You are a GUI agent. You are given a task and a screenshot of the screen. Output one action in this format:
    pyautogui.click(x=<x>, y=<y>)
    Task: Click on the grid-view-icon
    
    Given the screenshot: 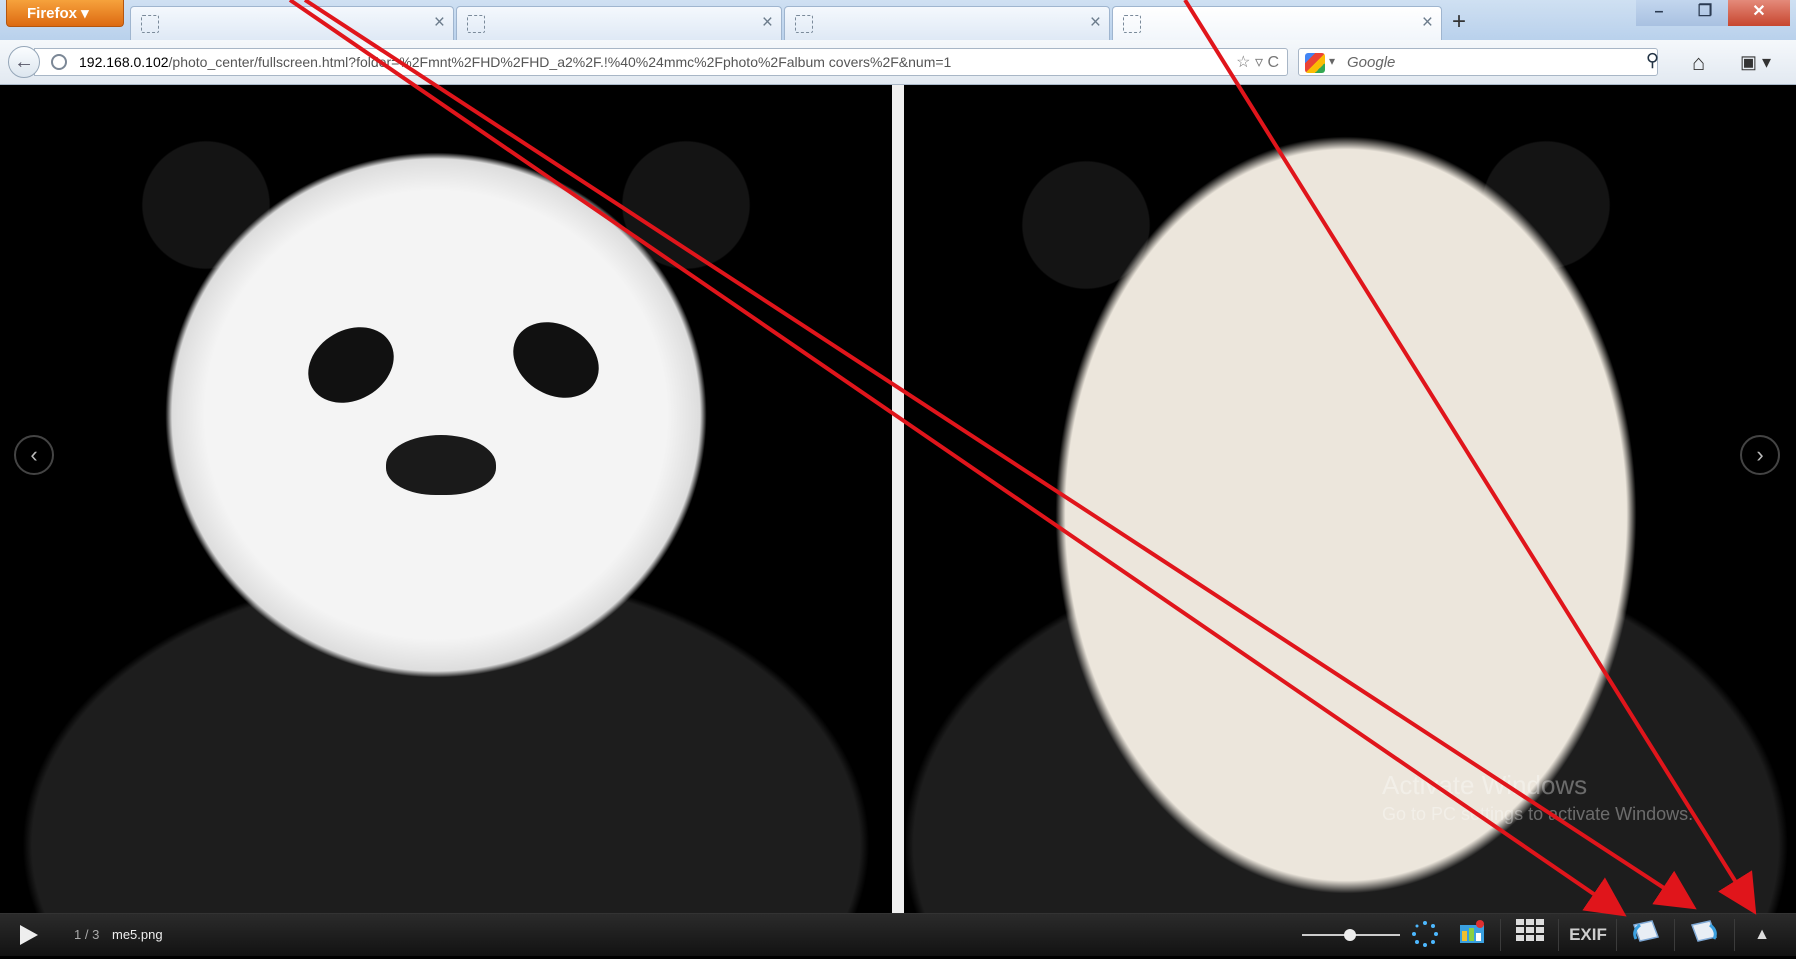 What is the action you would take?
    pyautogui.click(x=1530, y=935)
    